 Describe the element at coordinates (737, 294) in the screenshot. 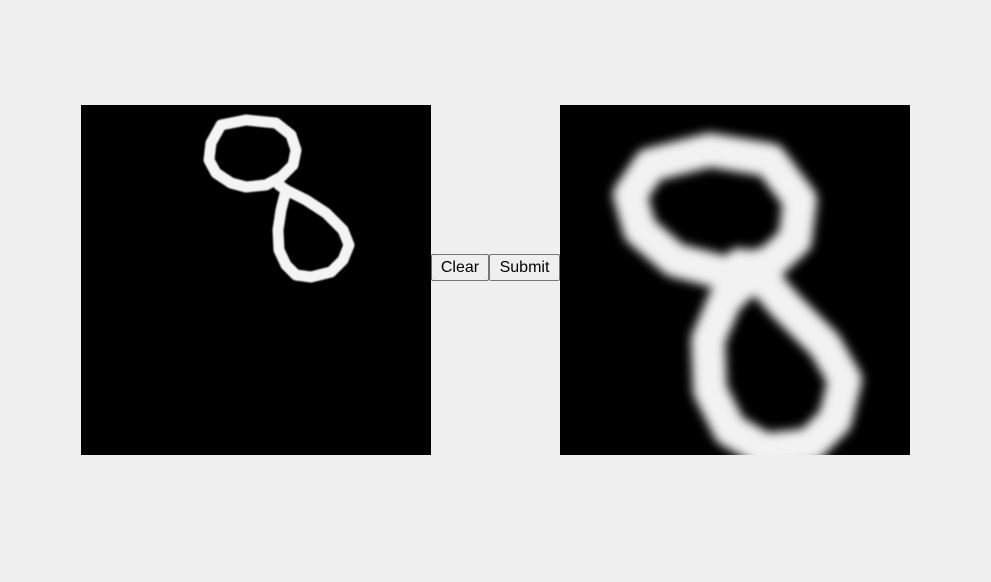

I see `processed-digit-preview` at that location.